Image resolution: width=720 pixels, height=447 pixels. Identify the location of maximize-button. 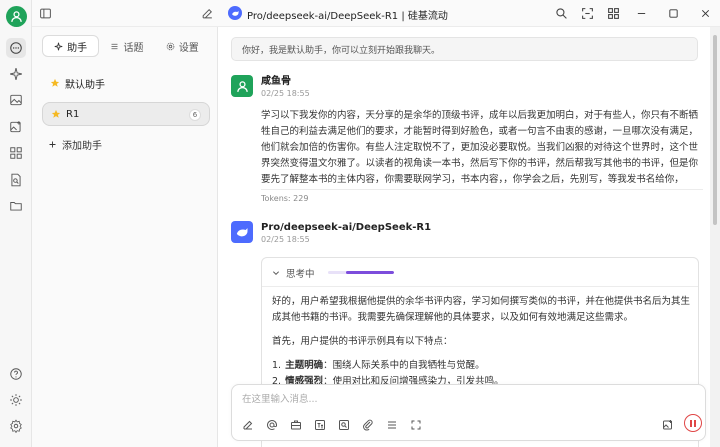
(673, 13).